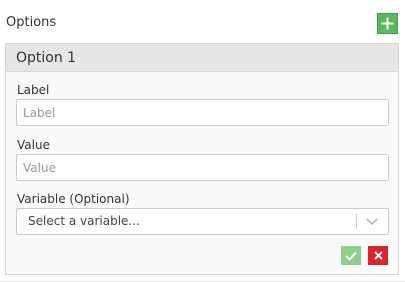  What do you see at coordinates (46, 58) in the screenshot?
I see `option-panel-title: Option 1` at bounding box center [46, 58].